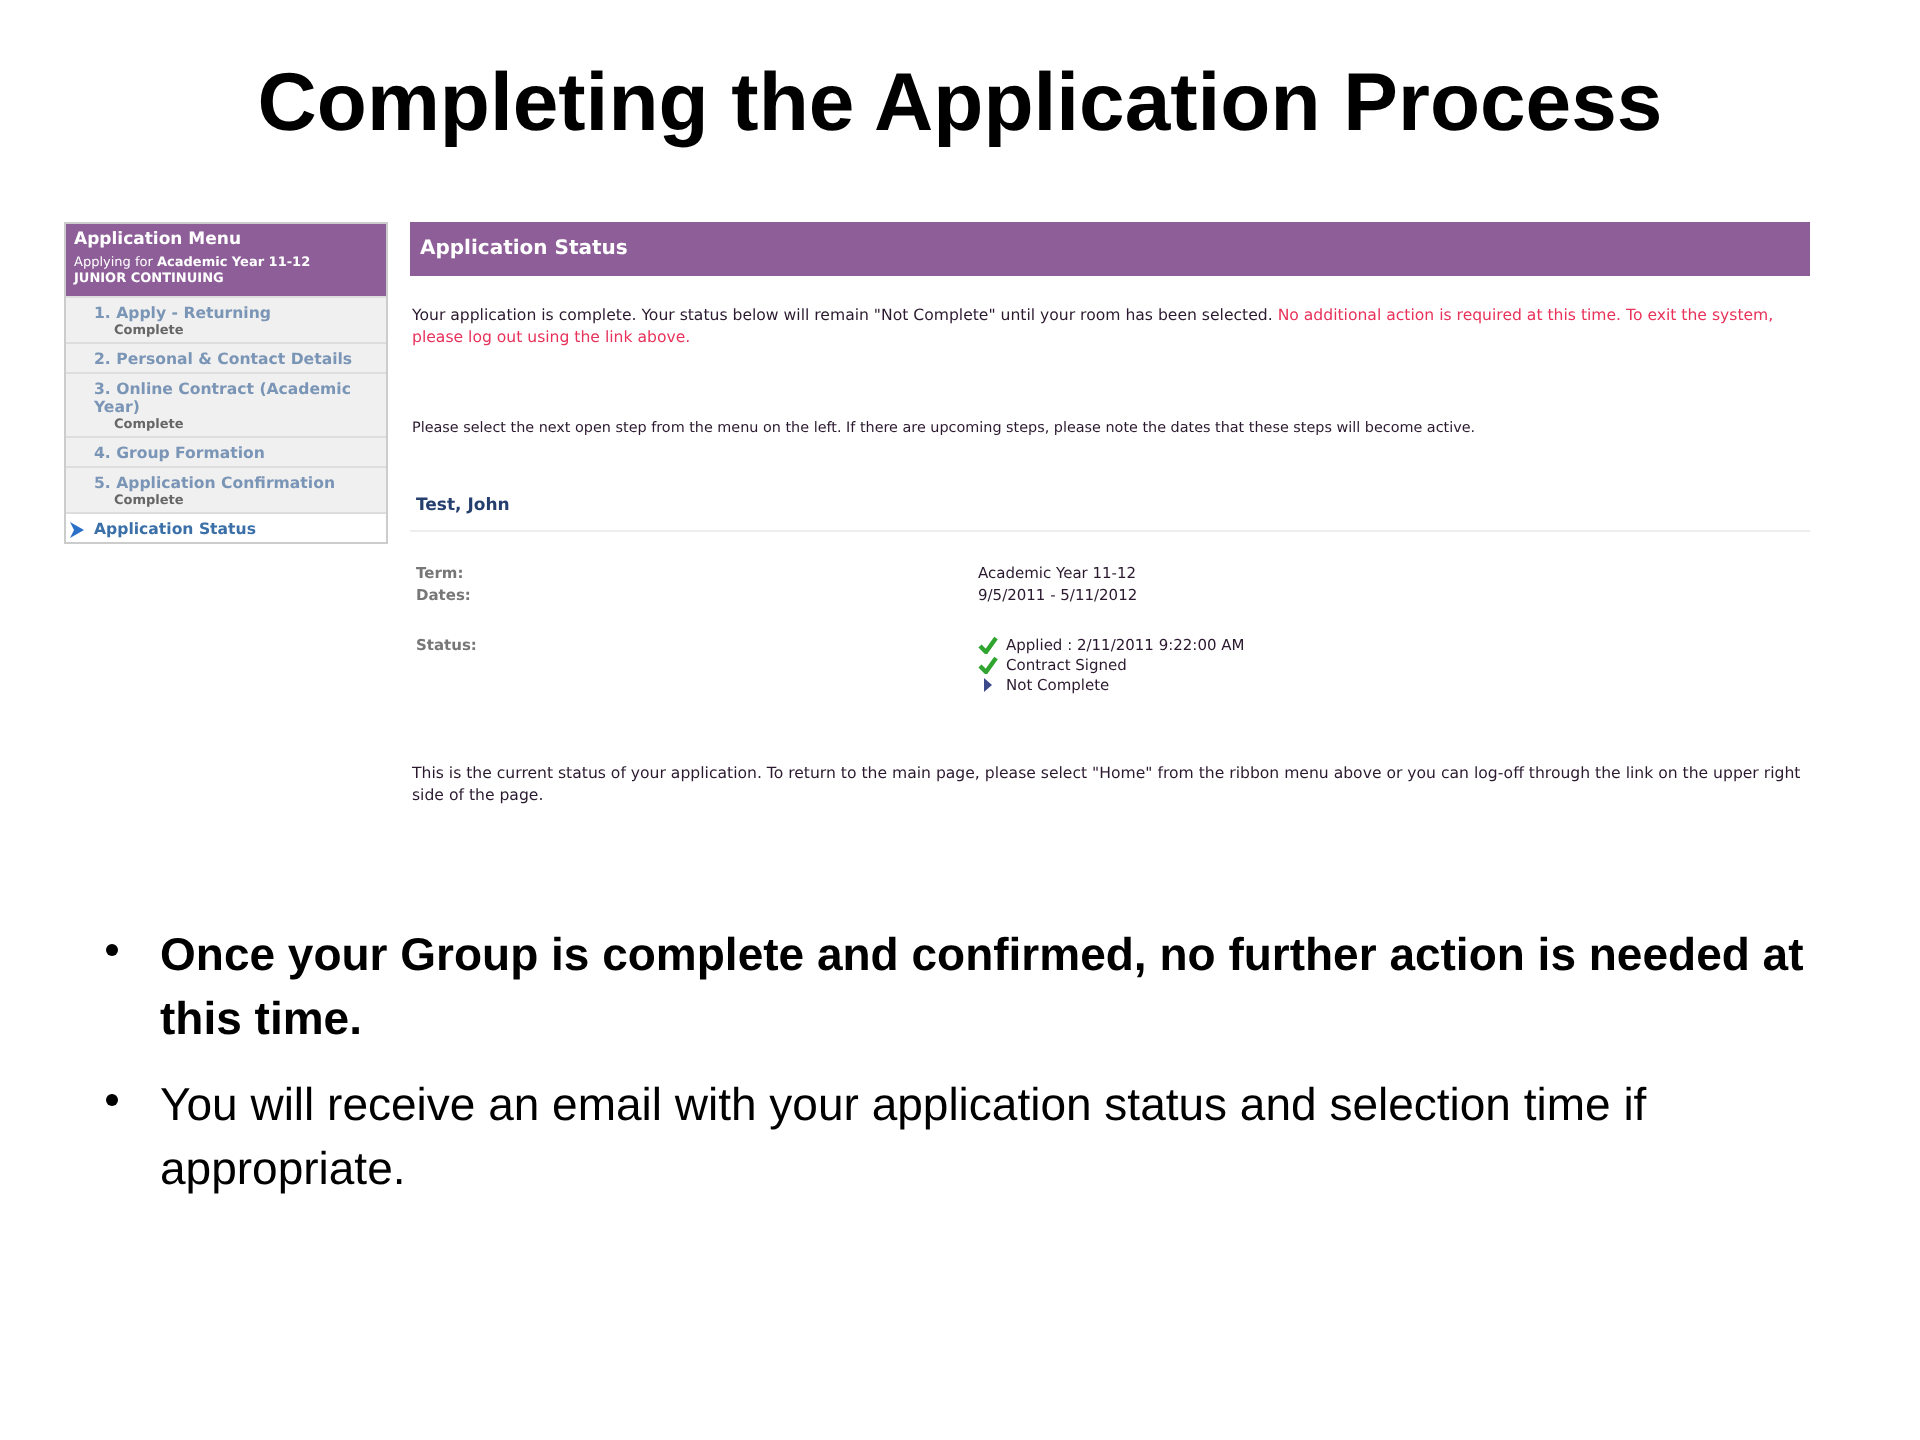  I want to click on bullet-text: Once your Group is complete and confirmed, no further action is needed at this time., so click(983, 987).